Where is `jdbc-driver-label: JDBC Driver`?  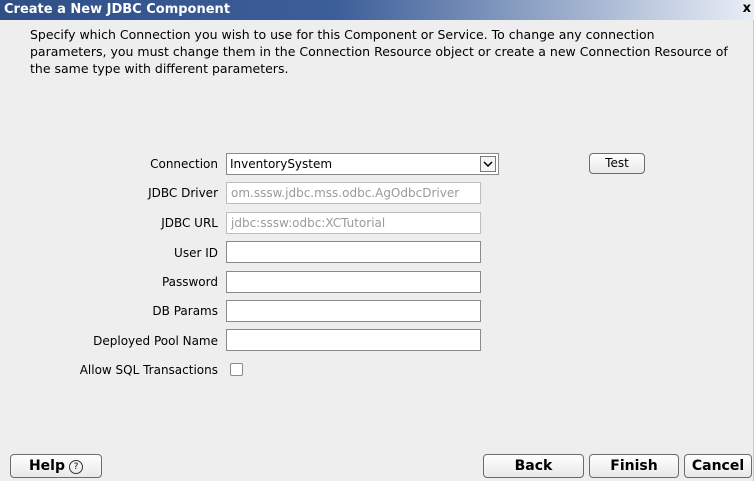 jdbc-driver-label: JDBC Driver is located at coordinates (183, 193).